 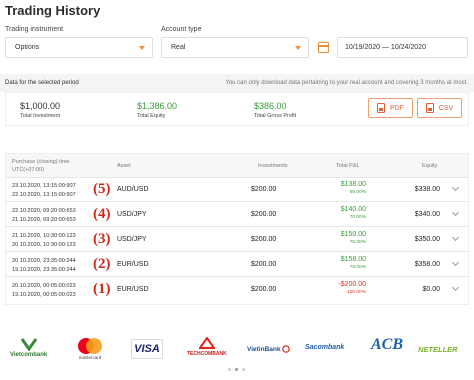 What do you see at coordinates (44, 286) in the screenshot?
I see `closing-time: 20.10.2020, 00:05:00:023` at bounding box center [44, 286].